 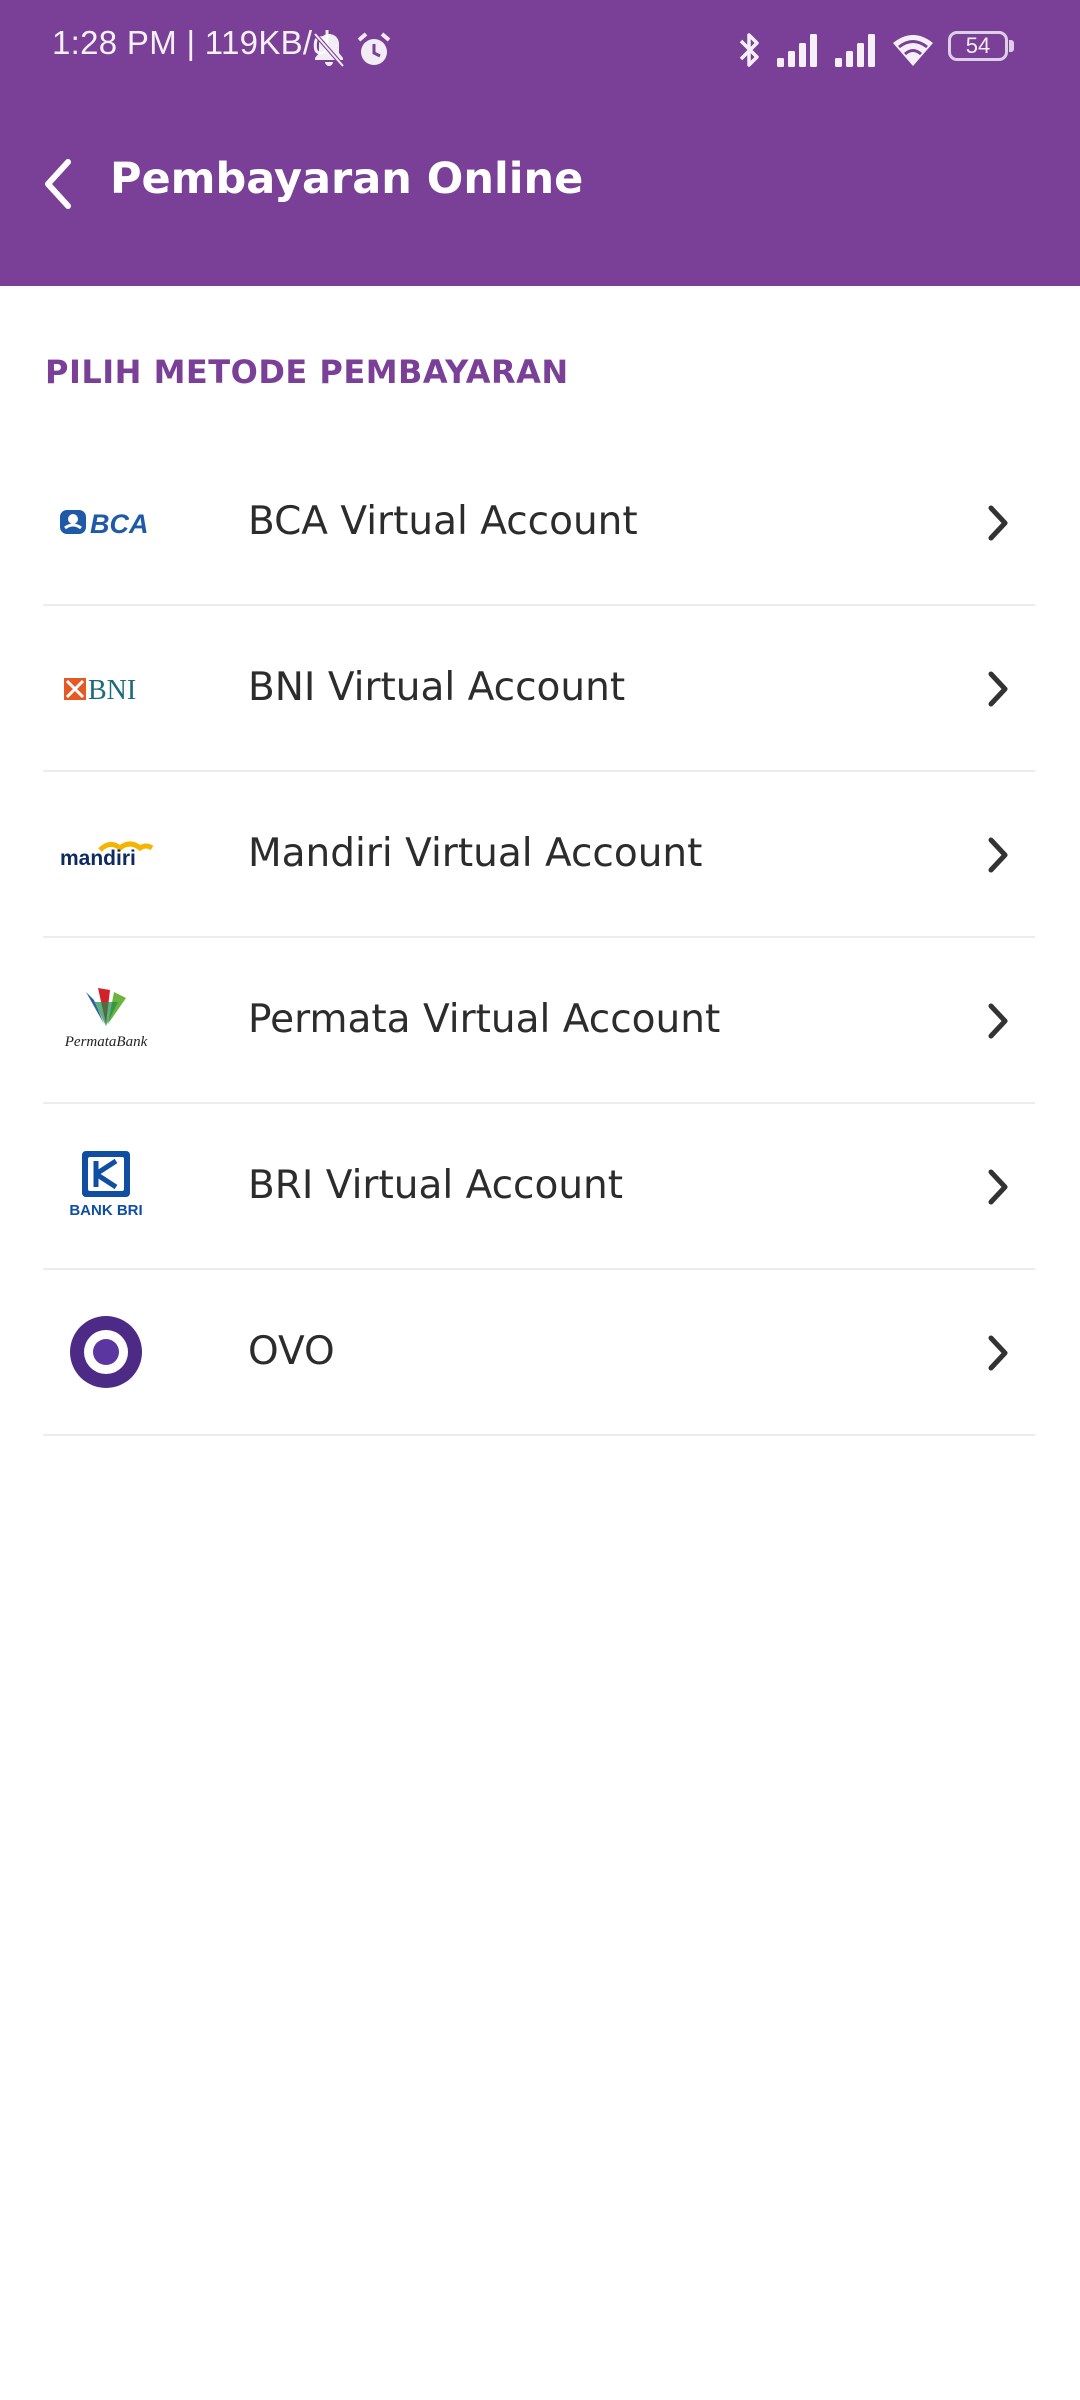 What do you see at coordinates (539, 1353) in the screenshot?
I see `payment-method-ovo: OVO` at bounding box center [539, 1353].